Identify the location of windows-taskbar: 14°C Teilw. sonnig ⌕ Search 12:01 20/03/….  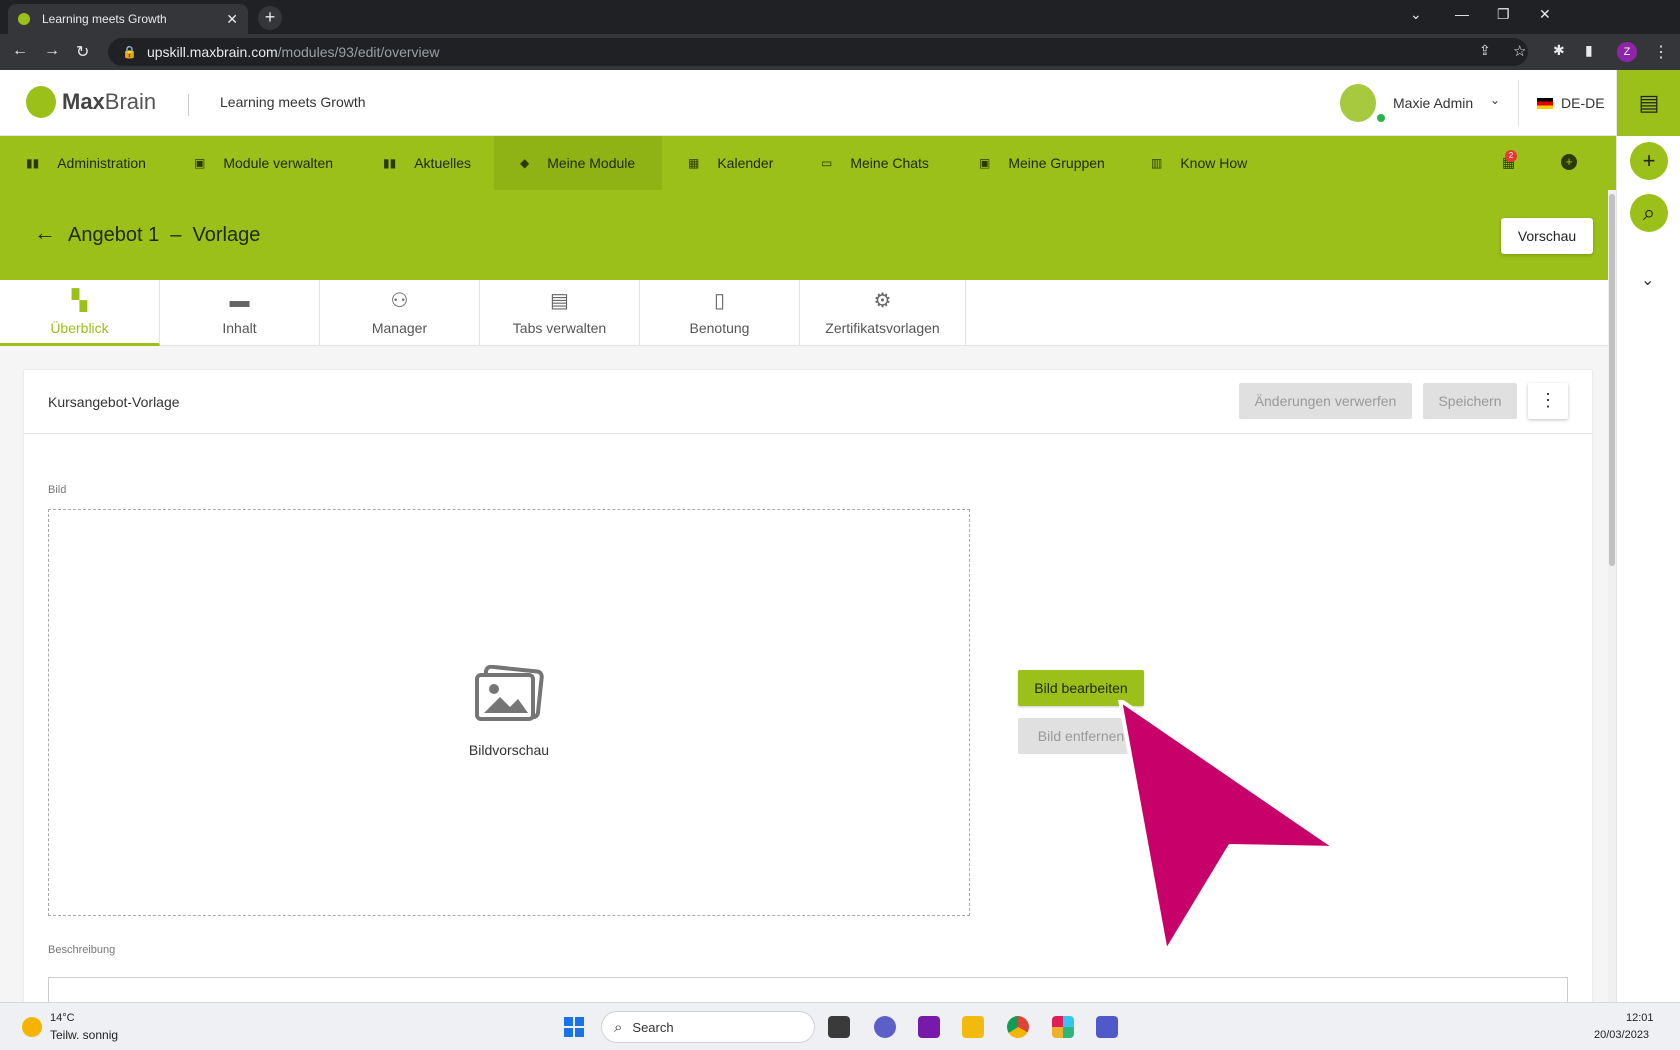
(840, 1026).